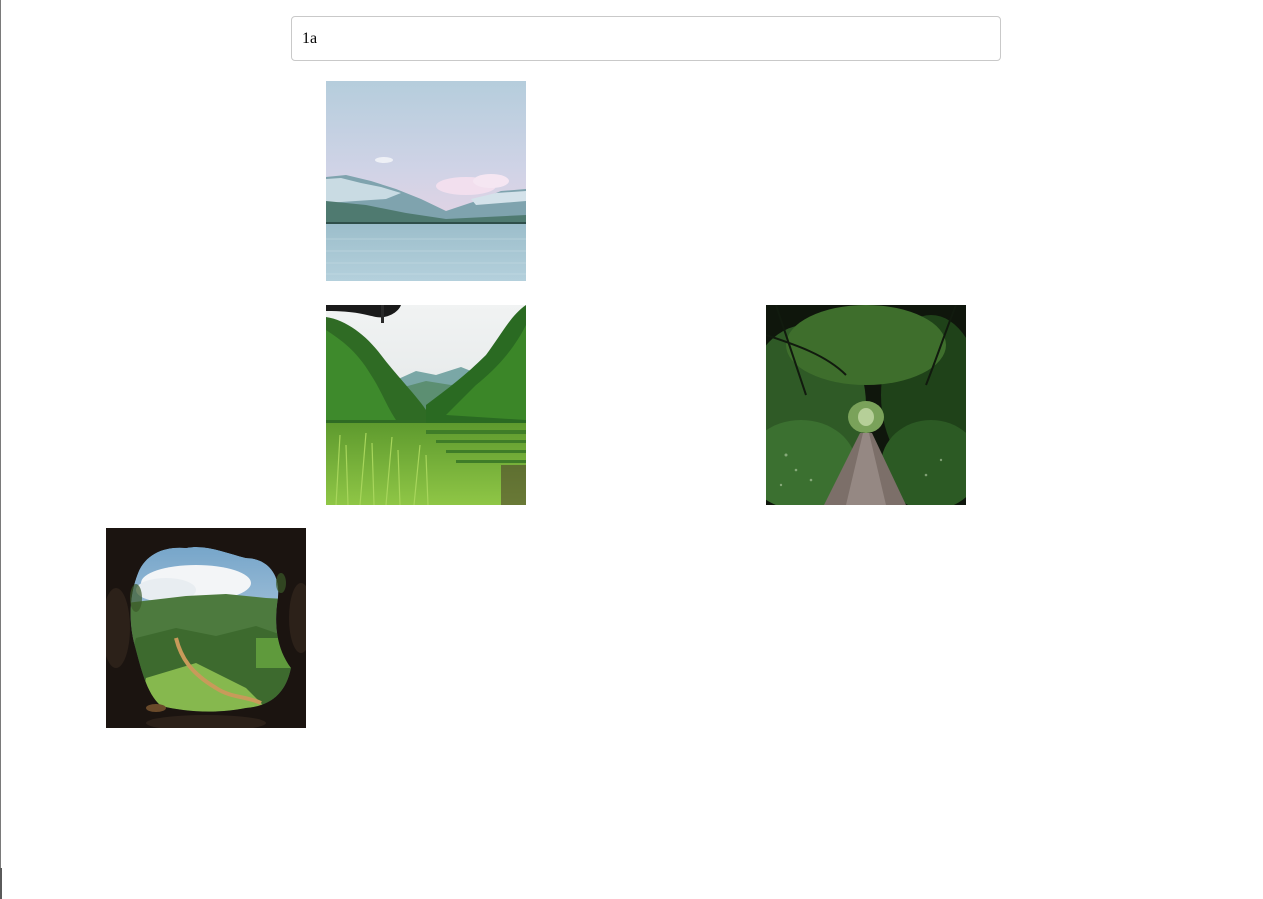  I want to click on result-image-forest-path, so click(866, 405).